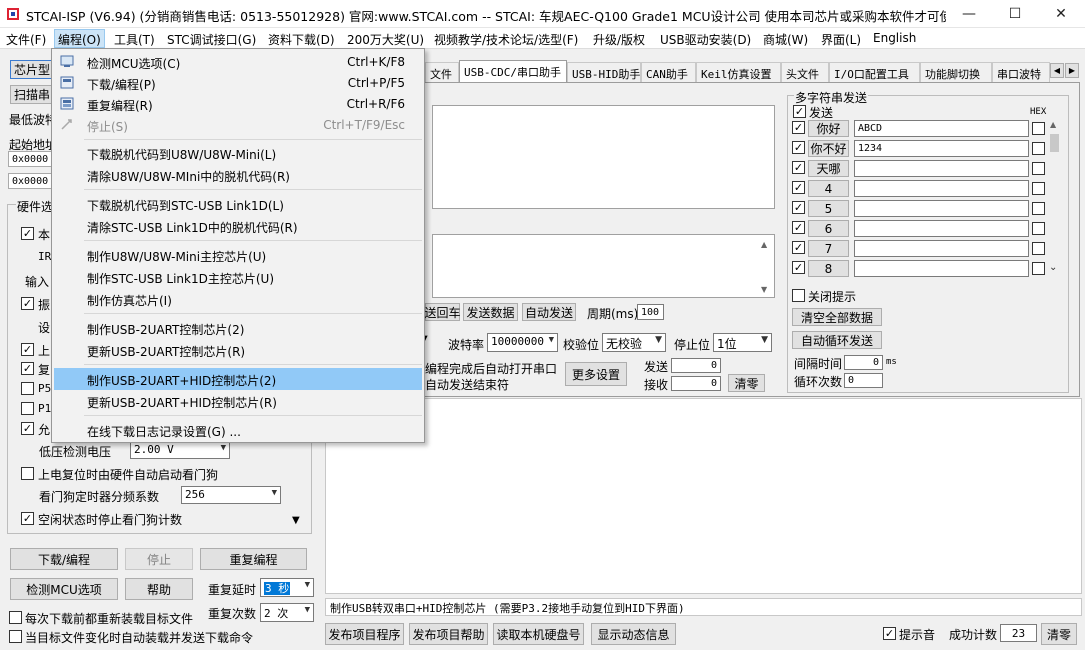  I want to click on interval-input: 0, so click(863, 362).